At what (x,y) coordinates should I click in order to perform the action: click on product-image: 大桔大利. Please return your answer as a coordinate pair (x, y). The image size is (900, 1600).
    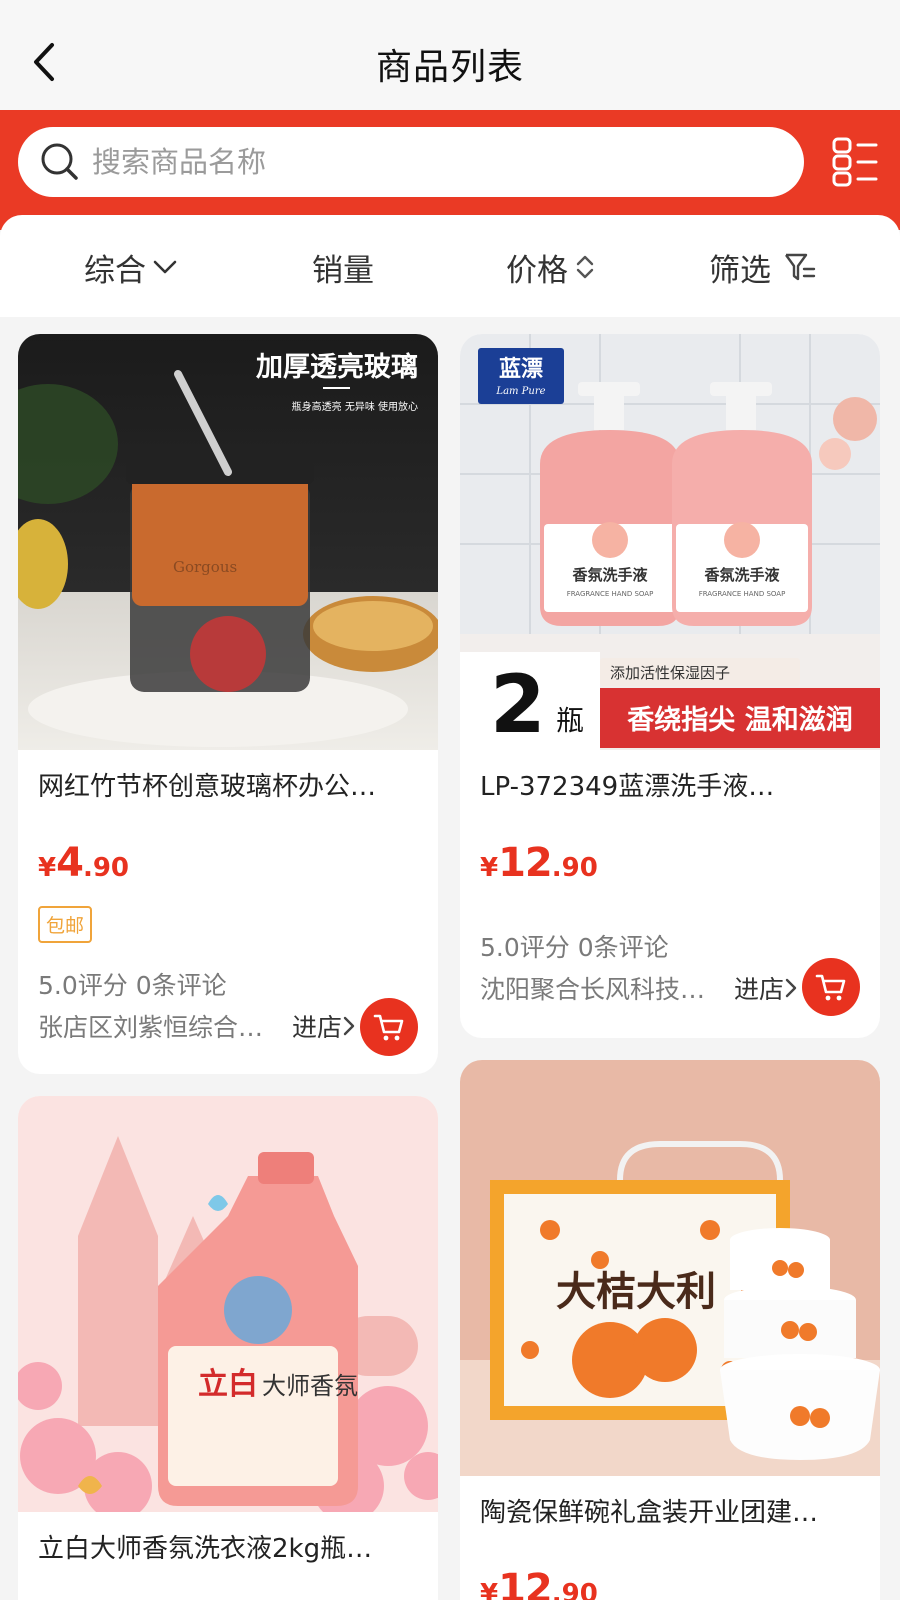
    Looking at the image, I should click on (670, 1268).